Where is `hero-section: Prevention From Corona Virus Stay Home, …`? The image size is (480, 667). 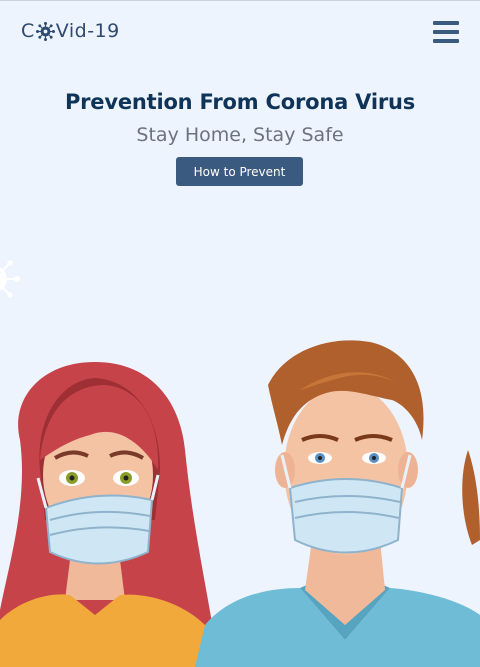
hero-section: Prevention From Corona Virus Stay Home, … is located at coordinates (240, 118).